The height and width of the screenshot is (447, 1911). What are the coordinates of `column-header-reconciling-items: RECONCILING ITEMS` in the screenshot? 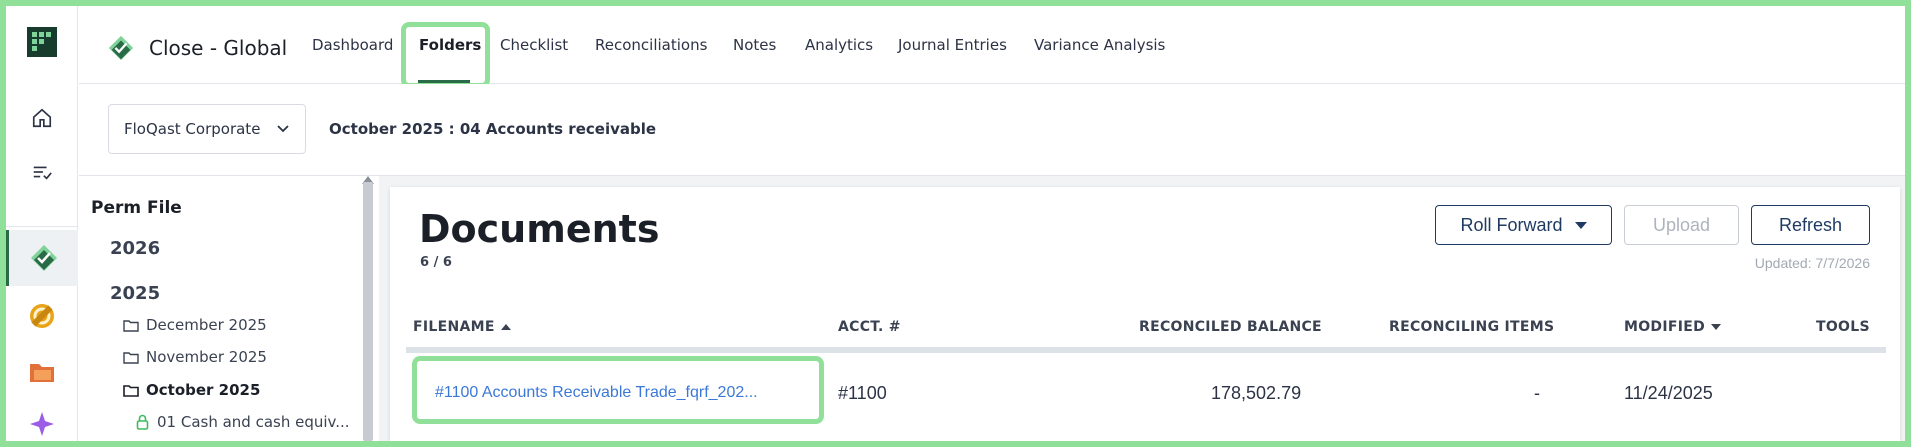 It's located at (1471, 327).